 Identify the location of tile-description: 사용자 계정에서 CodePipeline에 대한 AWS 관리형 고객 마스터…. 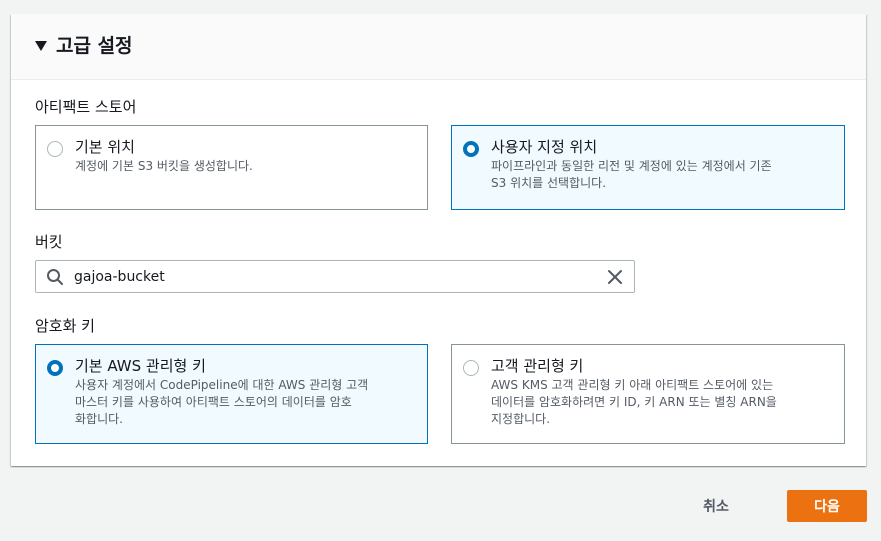
(222, 402).